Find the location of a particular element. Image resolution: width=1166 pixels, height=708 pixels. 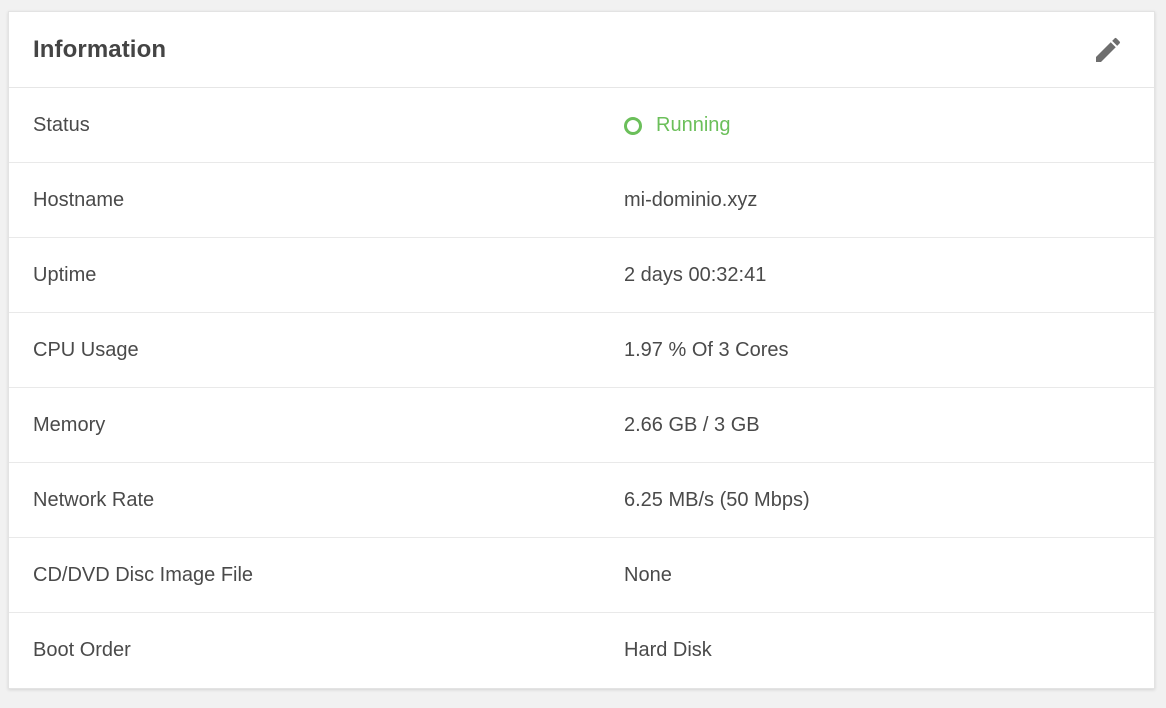

info-row-hostname: Hostname mi-dominio.xyz is located at coordinates (581, 200).